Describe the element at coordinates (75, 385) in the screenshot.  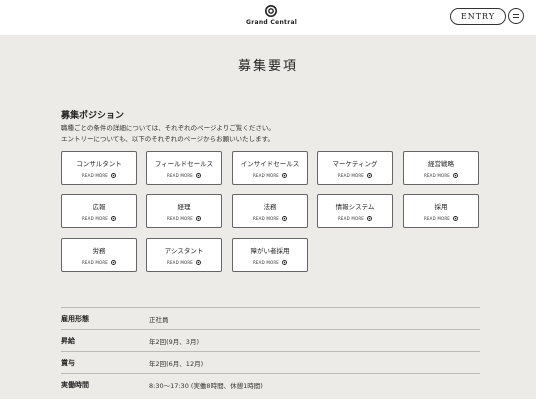
I see `info-label: 実働時間` at that location.